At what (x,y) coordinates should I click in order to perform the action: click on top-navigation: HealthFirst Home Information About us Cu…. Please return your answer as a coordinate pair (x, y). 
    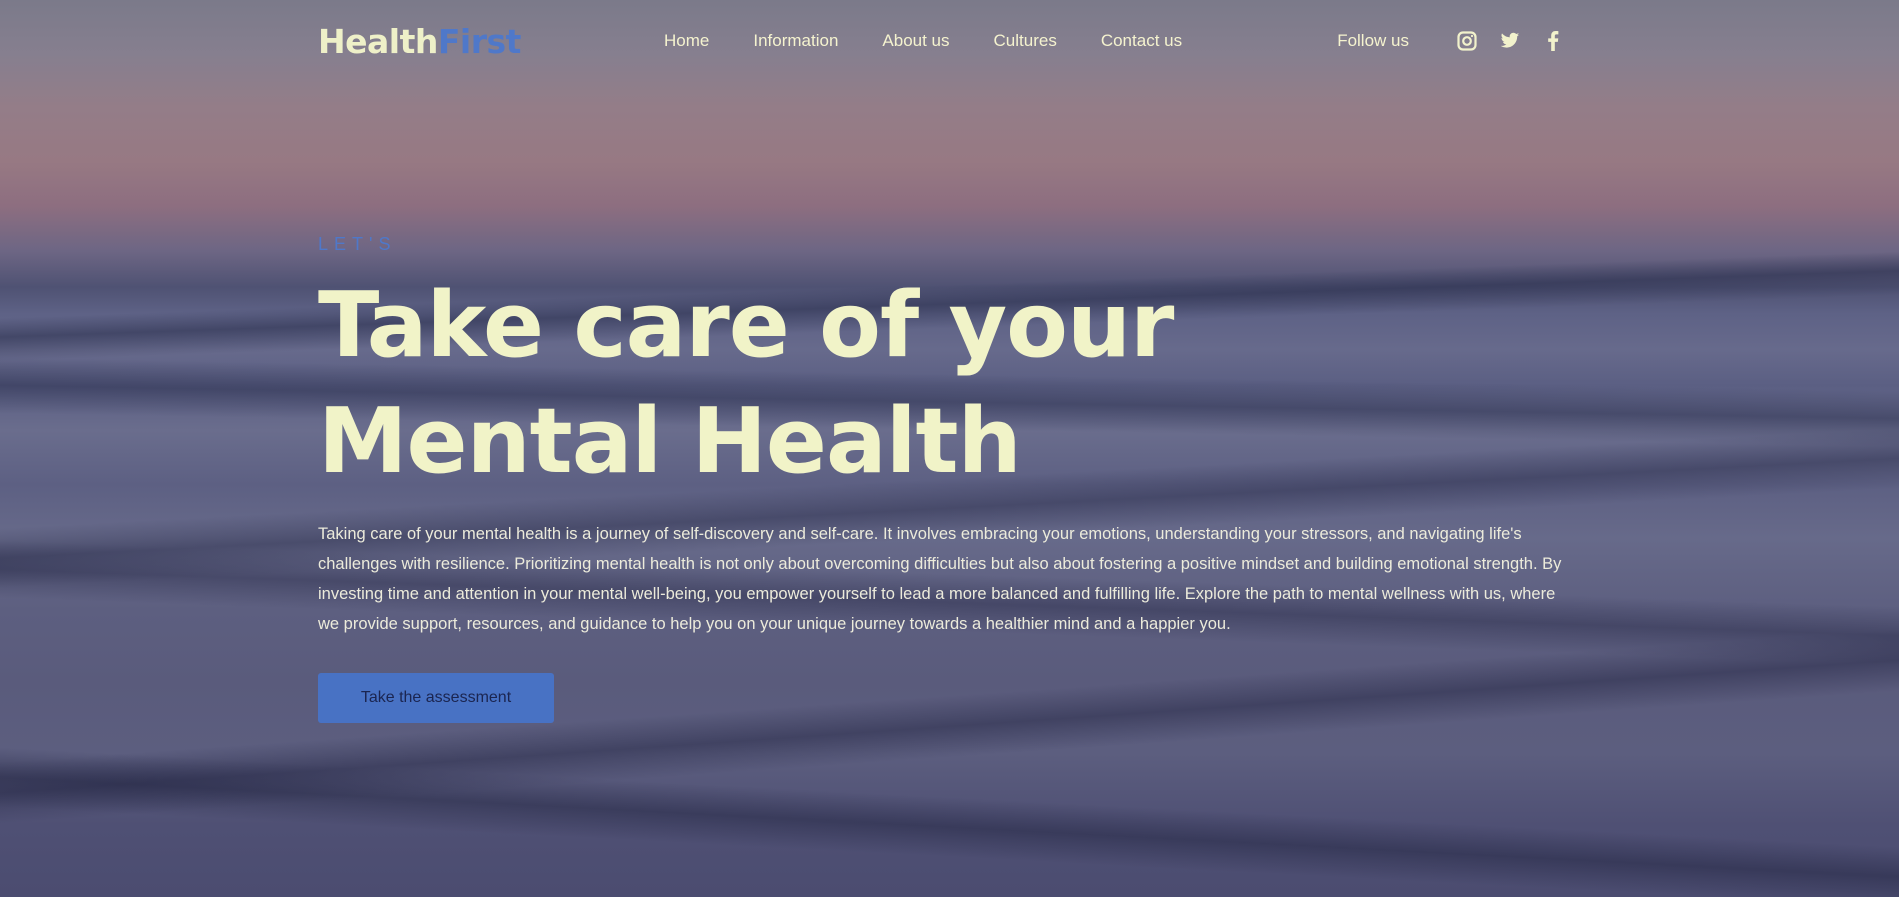
    Looking at the image, I should click on (941, 41).